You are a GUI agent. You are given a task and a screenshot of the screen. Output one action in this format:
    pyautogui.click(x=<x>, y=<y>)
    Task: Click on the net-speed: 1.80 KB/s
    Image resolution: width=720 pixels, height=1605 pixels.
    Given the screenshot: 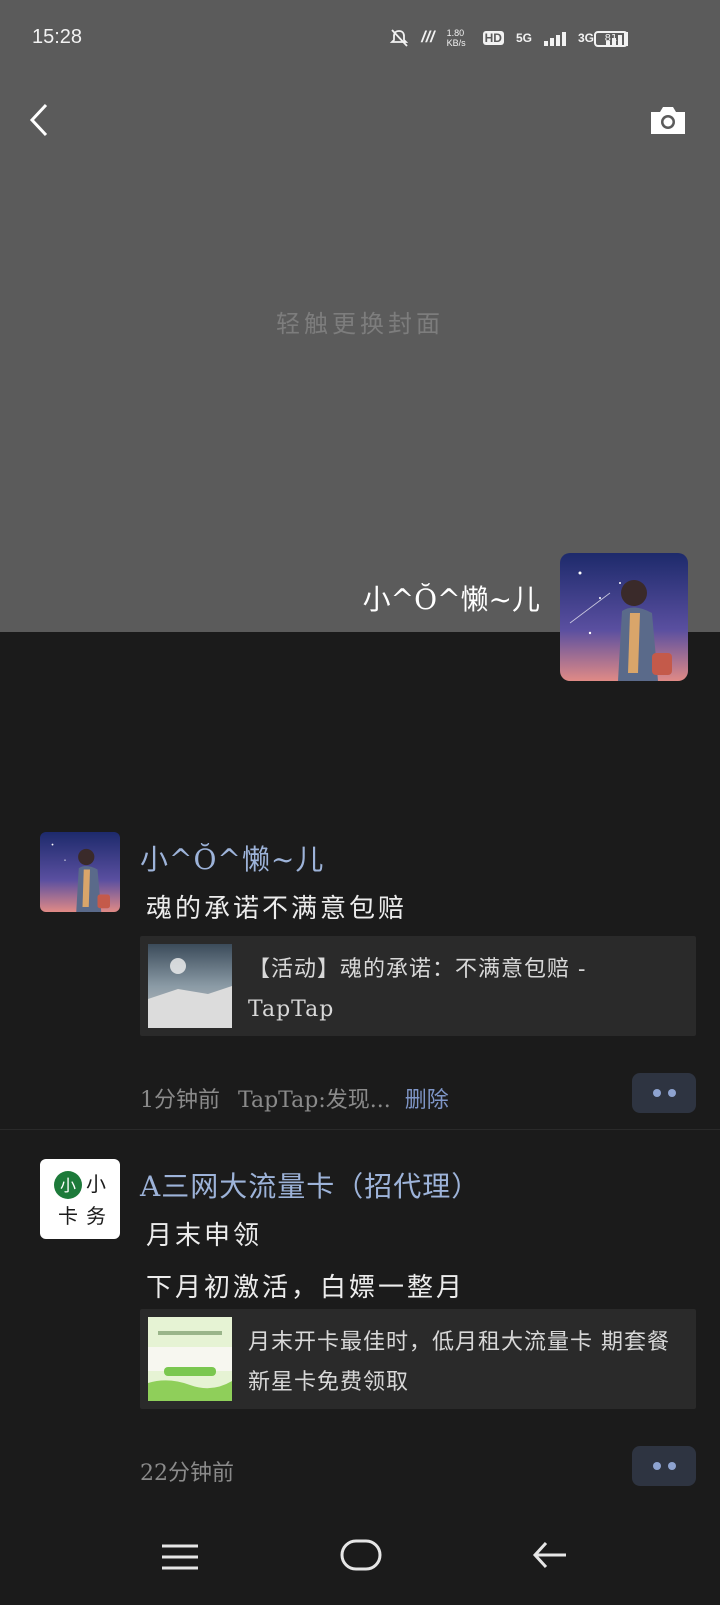 What is the action you would take?
    pyautogui.click(x=456, y=38)
    